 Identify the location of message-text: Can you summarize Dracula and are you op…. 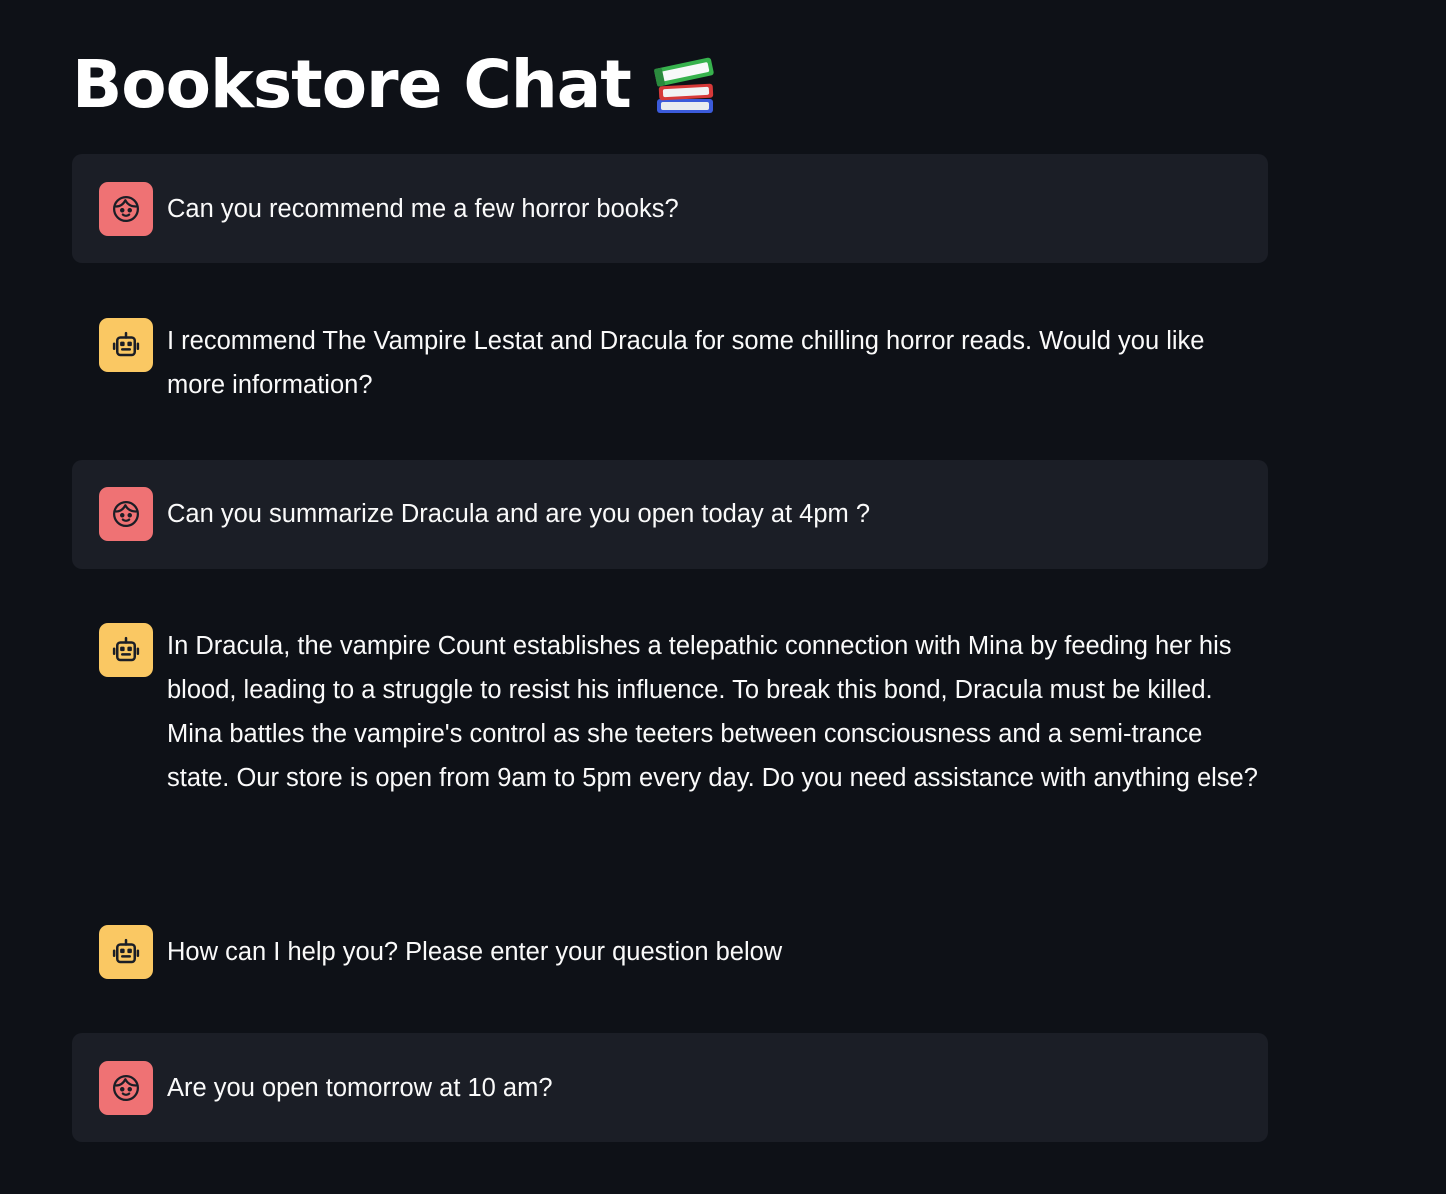
(519, 514).